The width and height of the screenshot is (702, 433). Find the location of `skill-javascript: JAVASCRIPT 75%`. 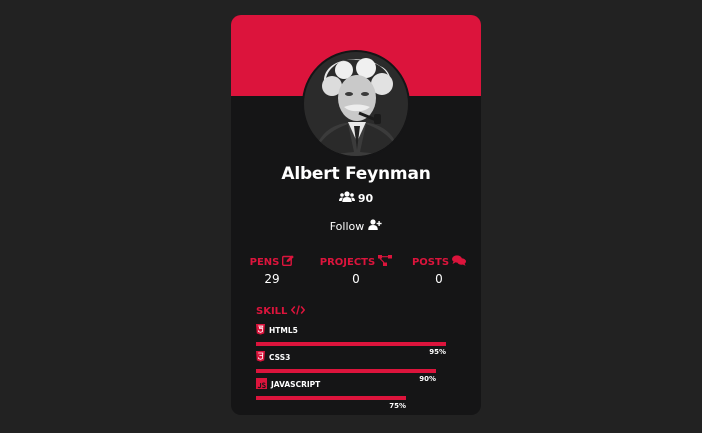

skill-javascript: JAVASCRIPT 75% is located at coordinates (331, 394).